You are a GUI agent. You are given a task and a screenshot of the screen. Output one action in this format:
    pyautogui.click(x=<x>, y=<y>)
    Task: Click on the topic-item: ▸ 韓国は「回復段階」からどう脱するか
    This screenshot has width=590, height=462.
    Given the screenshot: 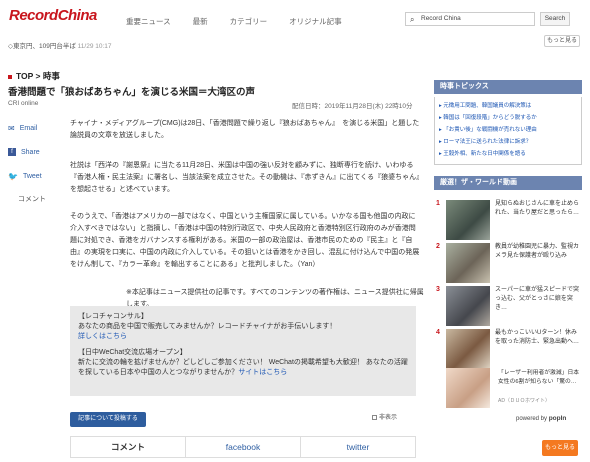 What is the action you would take?
    pyautogui.click(x=508, y=118)
    